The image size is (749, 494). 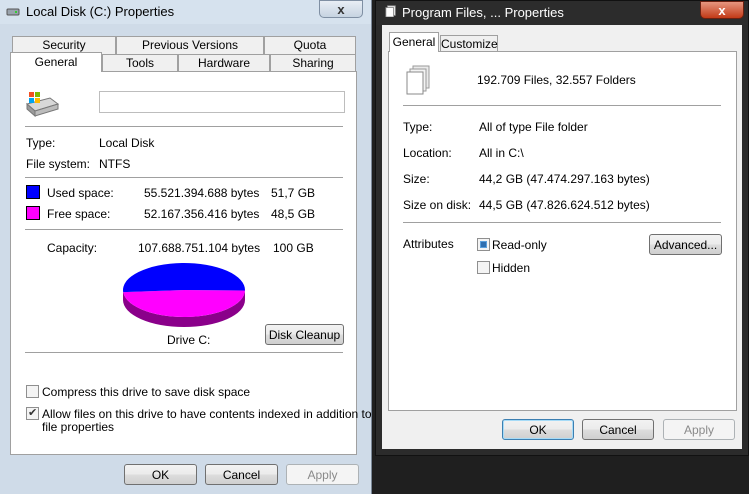 I want to click on index-checkbox, so click(x=32, y=413).